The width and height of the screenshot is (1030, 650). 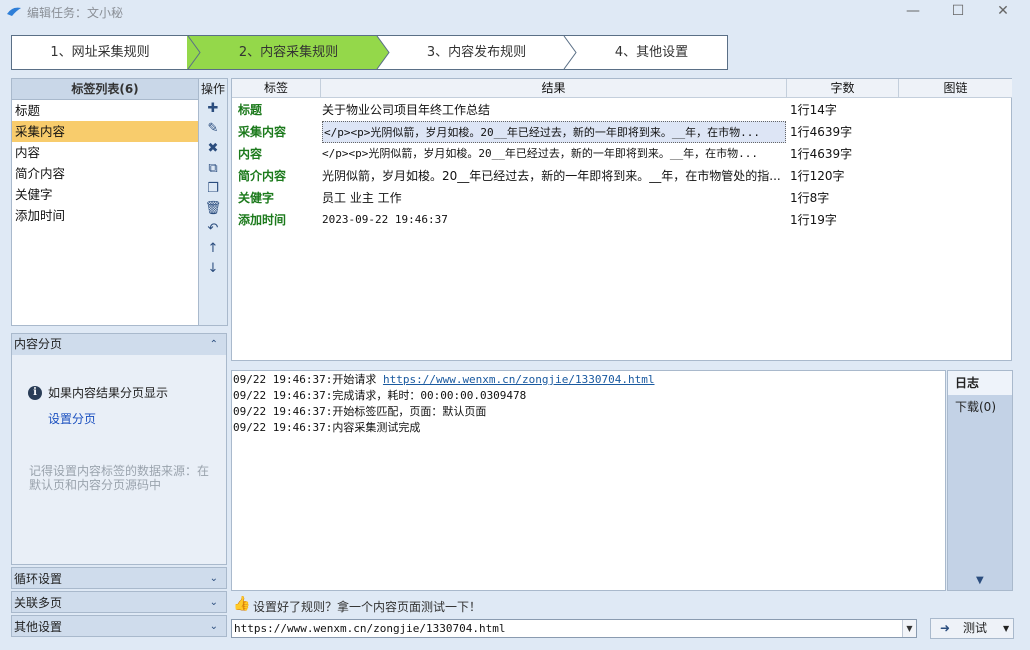 What do you see at coordinates (476, 52) in the screenshot?
I see `step-publish-rules: 3、内容发布规则` at bounding box center [476, 52].